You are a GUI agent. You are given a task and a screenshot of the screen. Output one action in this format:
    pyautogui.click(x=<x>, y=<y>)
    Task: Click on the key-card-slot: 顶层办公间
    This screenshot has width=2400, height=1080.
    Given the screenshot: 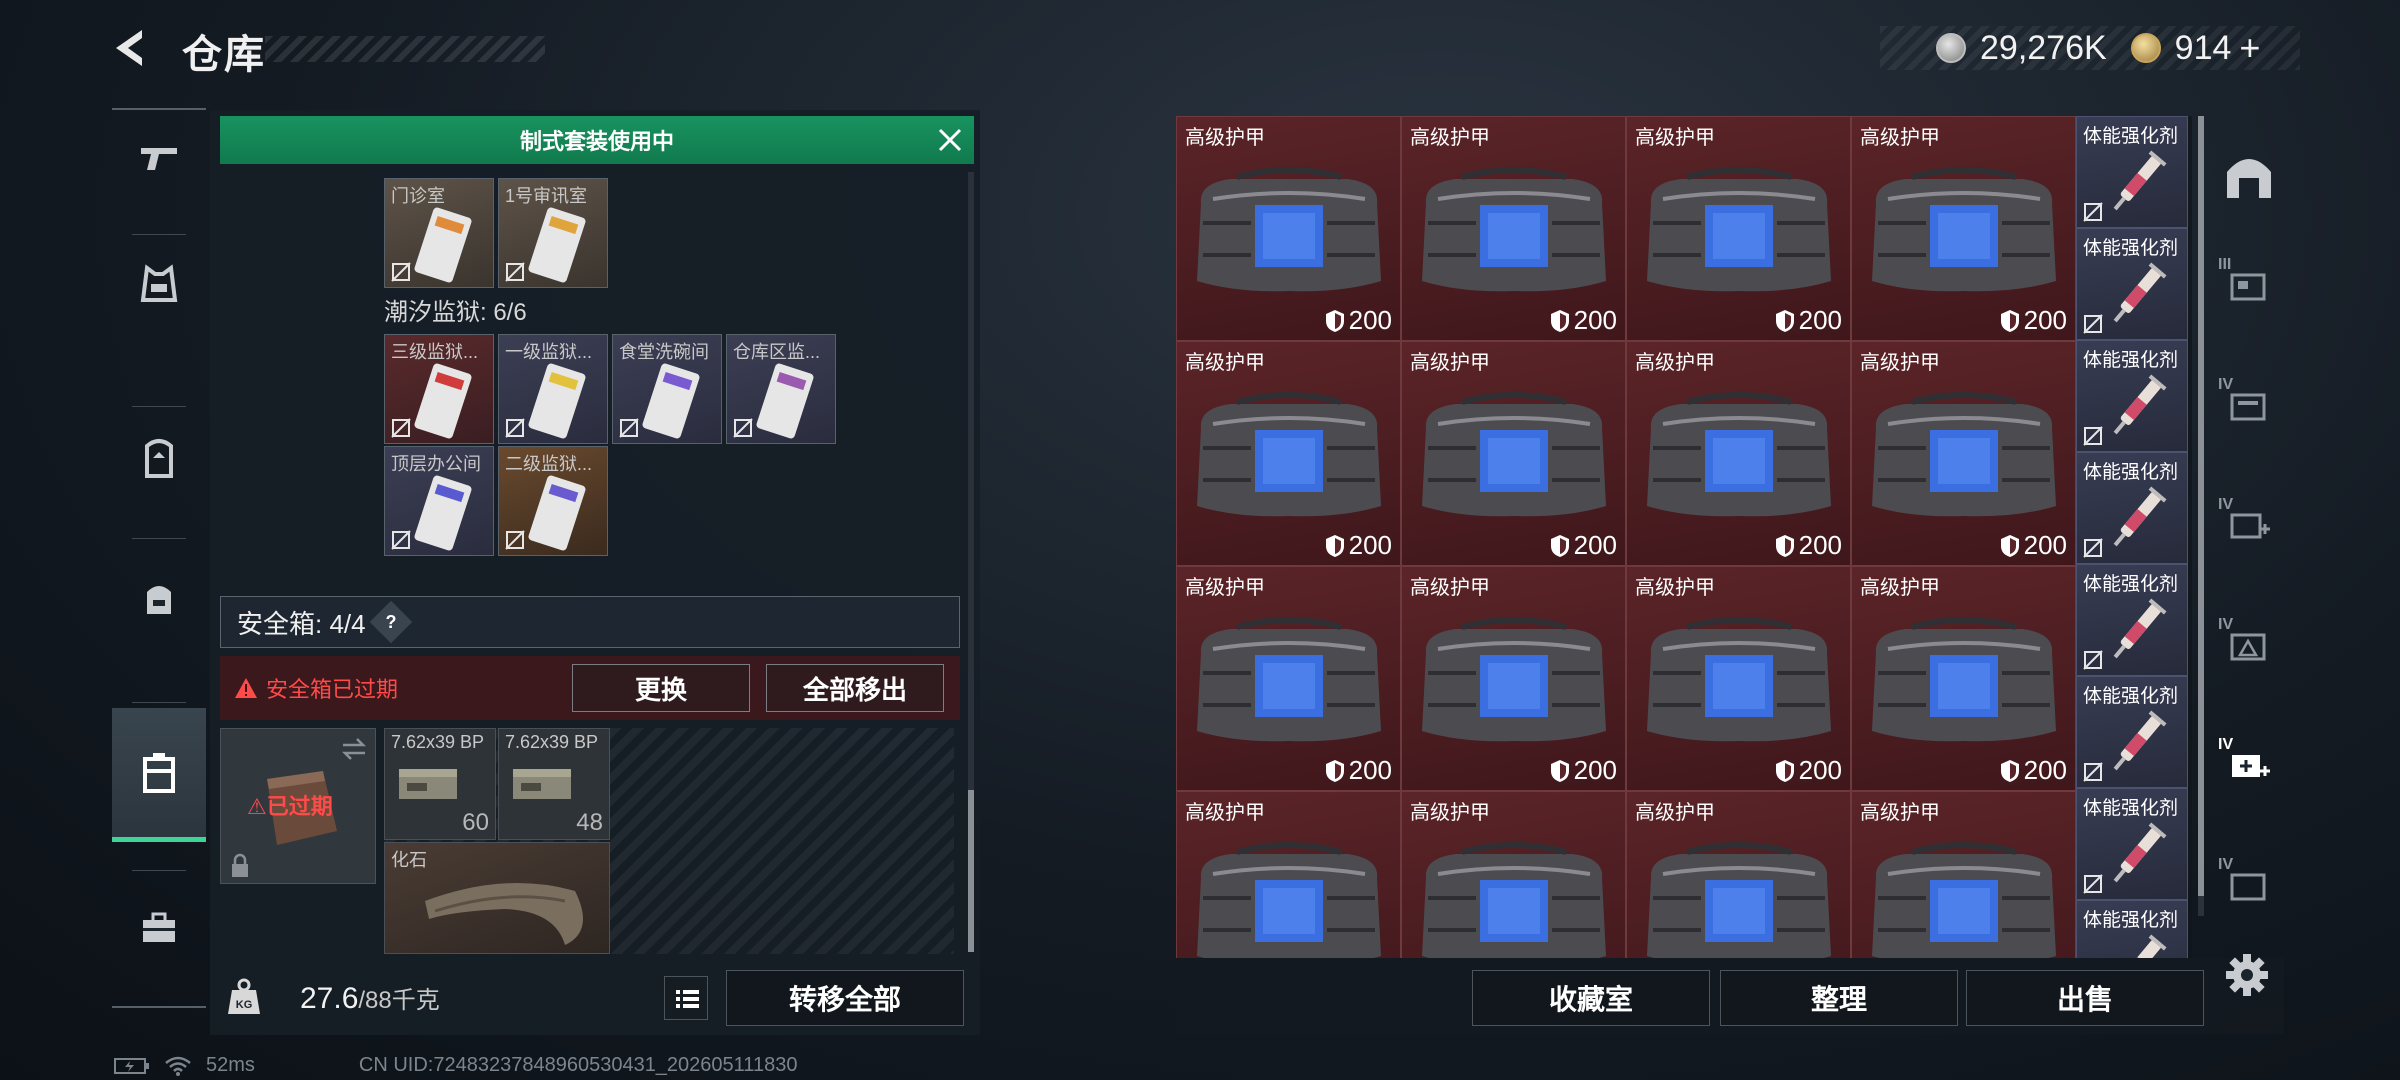 What is the action you would take?
    pyautogui.click(x=439, y=501)
    